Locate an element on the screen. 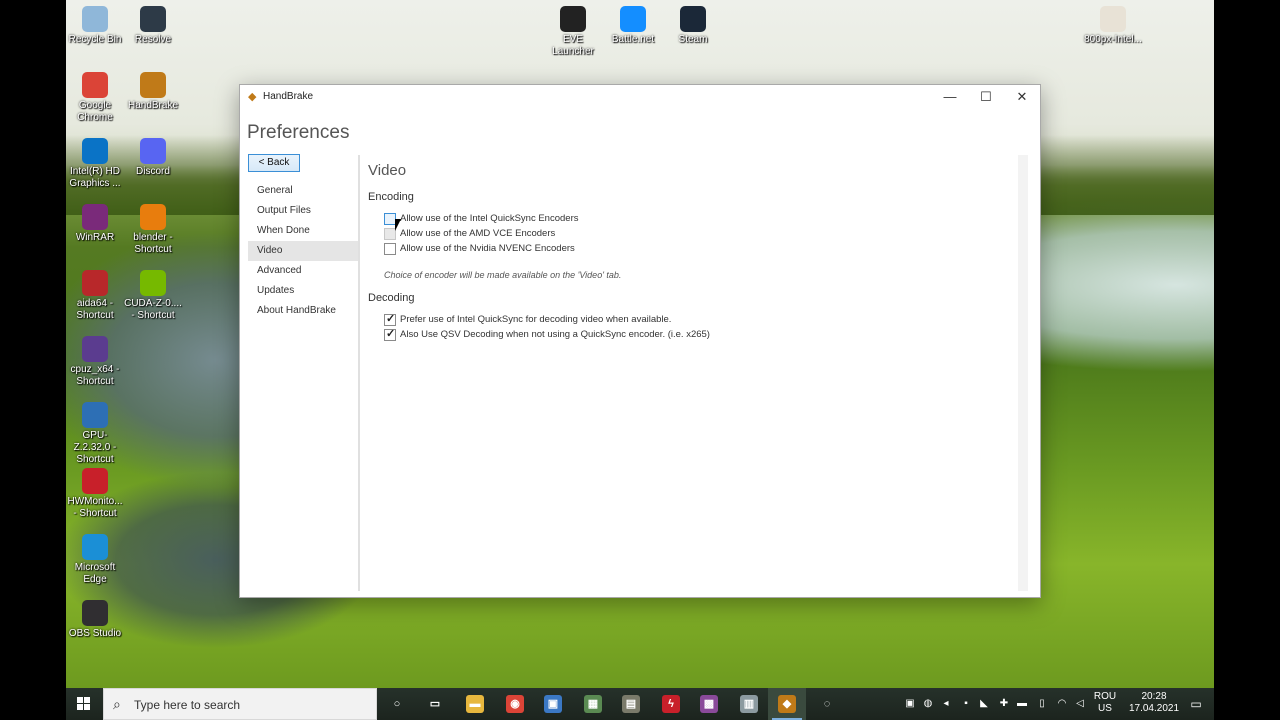 Image resolution: width=1280 pixels, height=720 pixels. window-titlebar: ◆ HandBrake — ☐ ✕ is located at coordinates (640, 97).